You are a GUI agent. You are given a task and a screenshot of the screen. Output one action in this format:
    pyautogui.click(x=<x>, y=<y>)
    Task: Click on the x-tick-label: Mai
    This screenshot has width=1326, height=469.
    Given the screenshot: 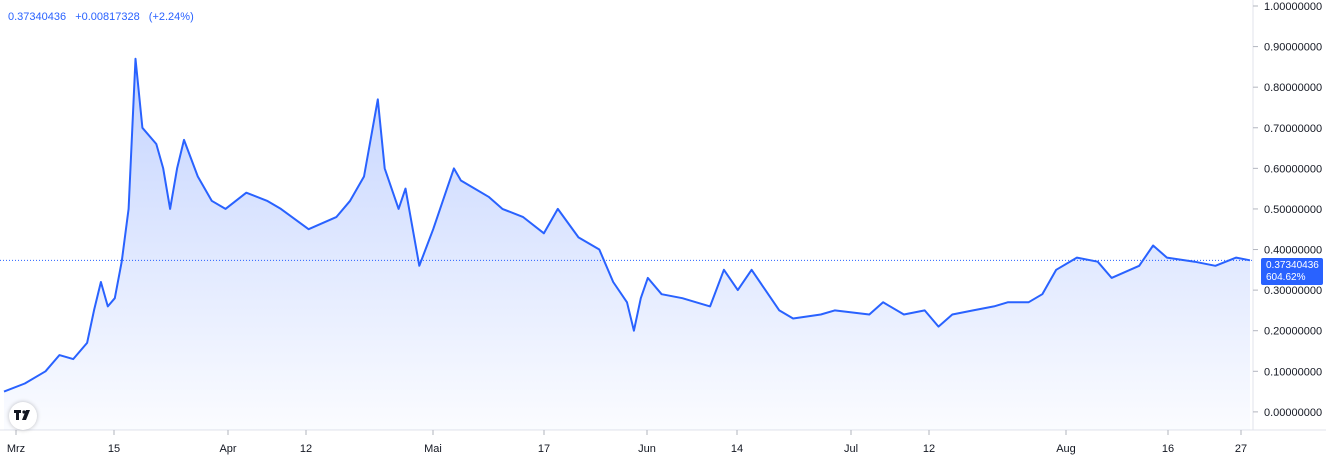 What is the action you would take?
    pyautogui.click(x=433, y=449)
    